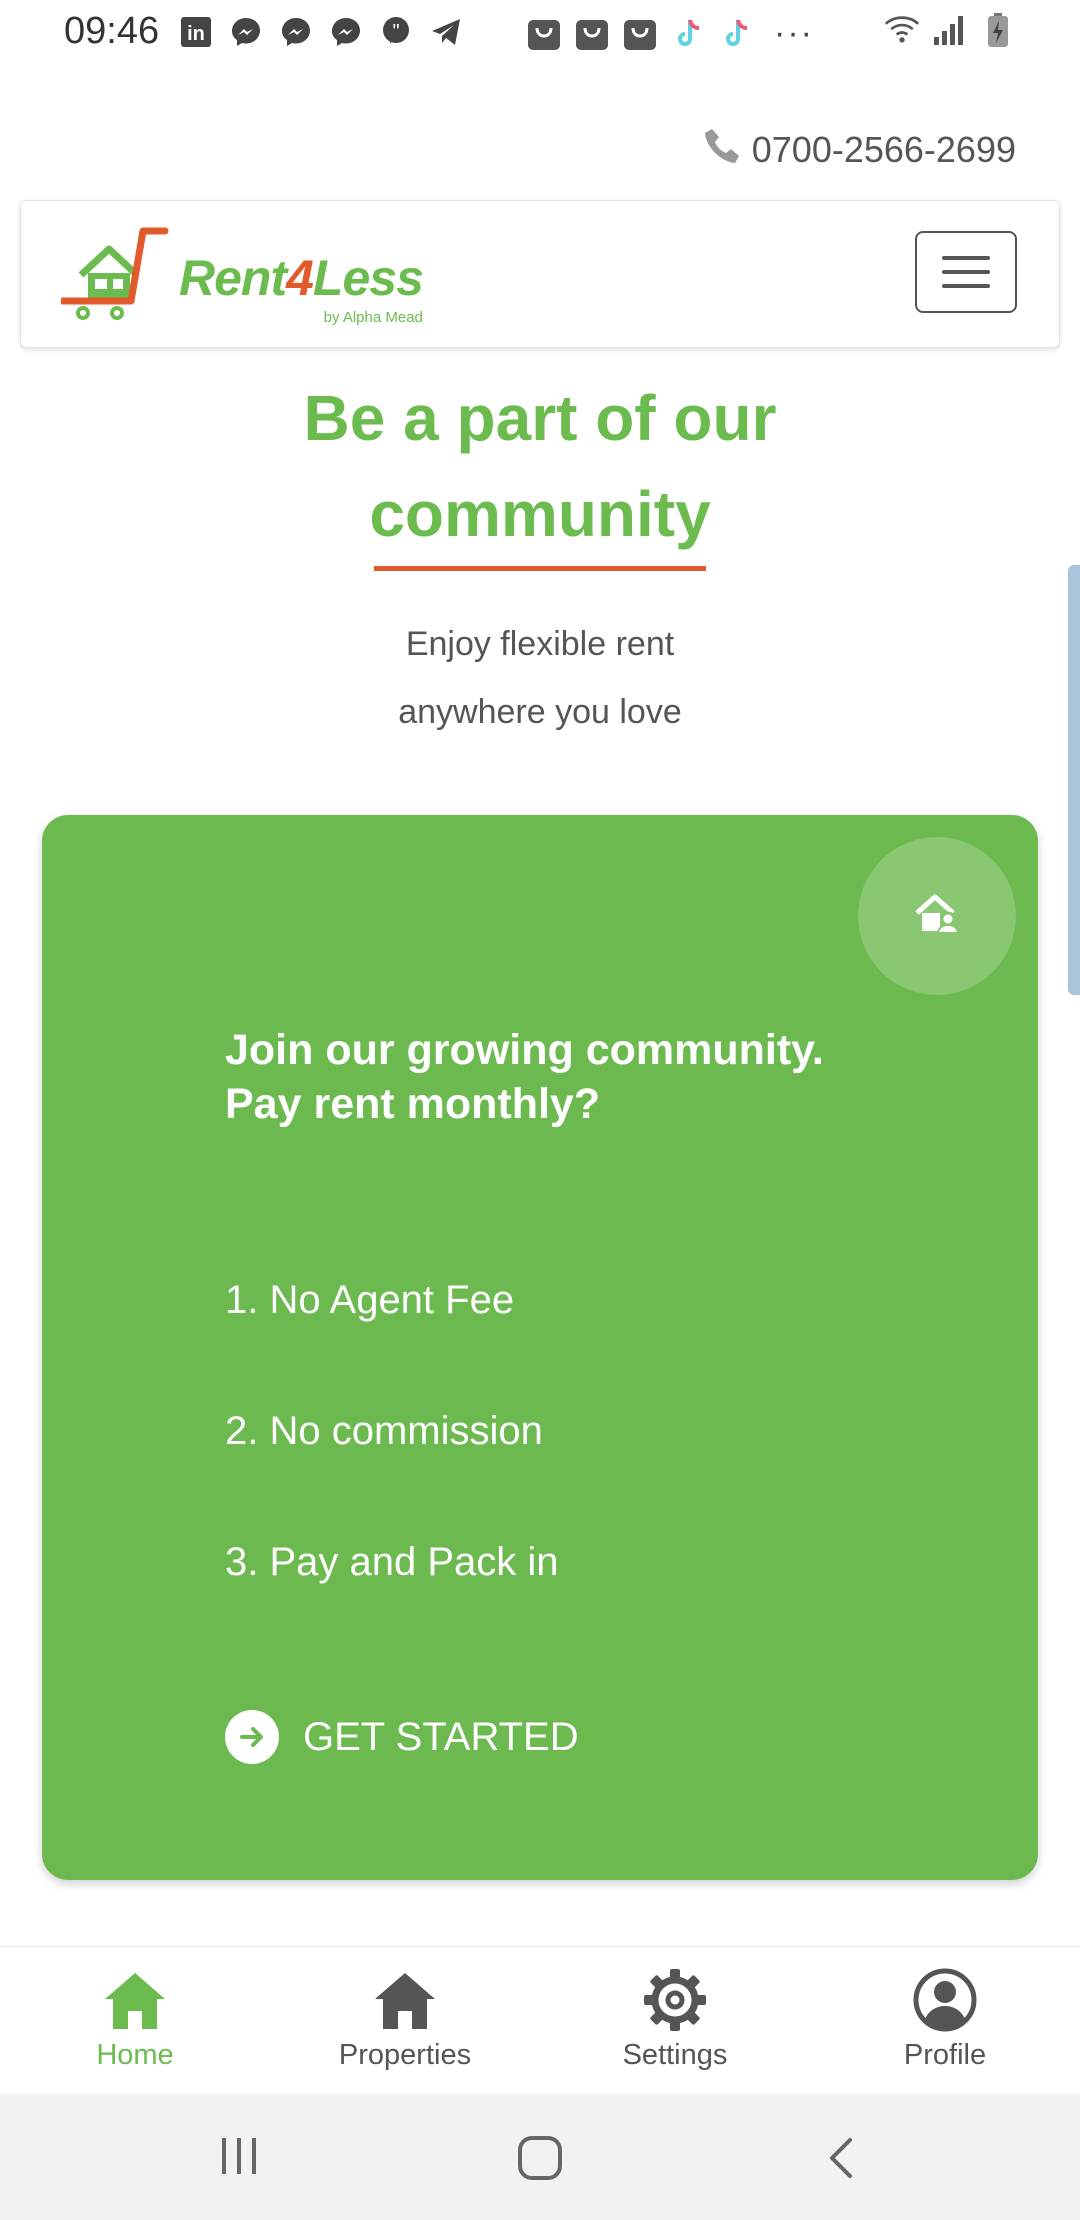 The image size is (1080, 2220). I want to click on cart-house-logo-icon, so click(115, 275).